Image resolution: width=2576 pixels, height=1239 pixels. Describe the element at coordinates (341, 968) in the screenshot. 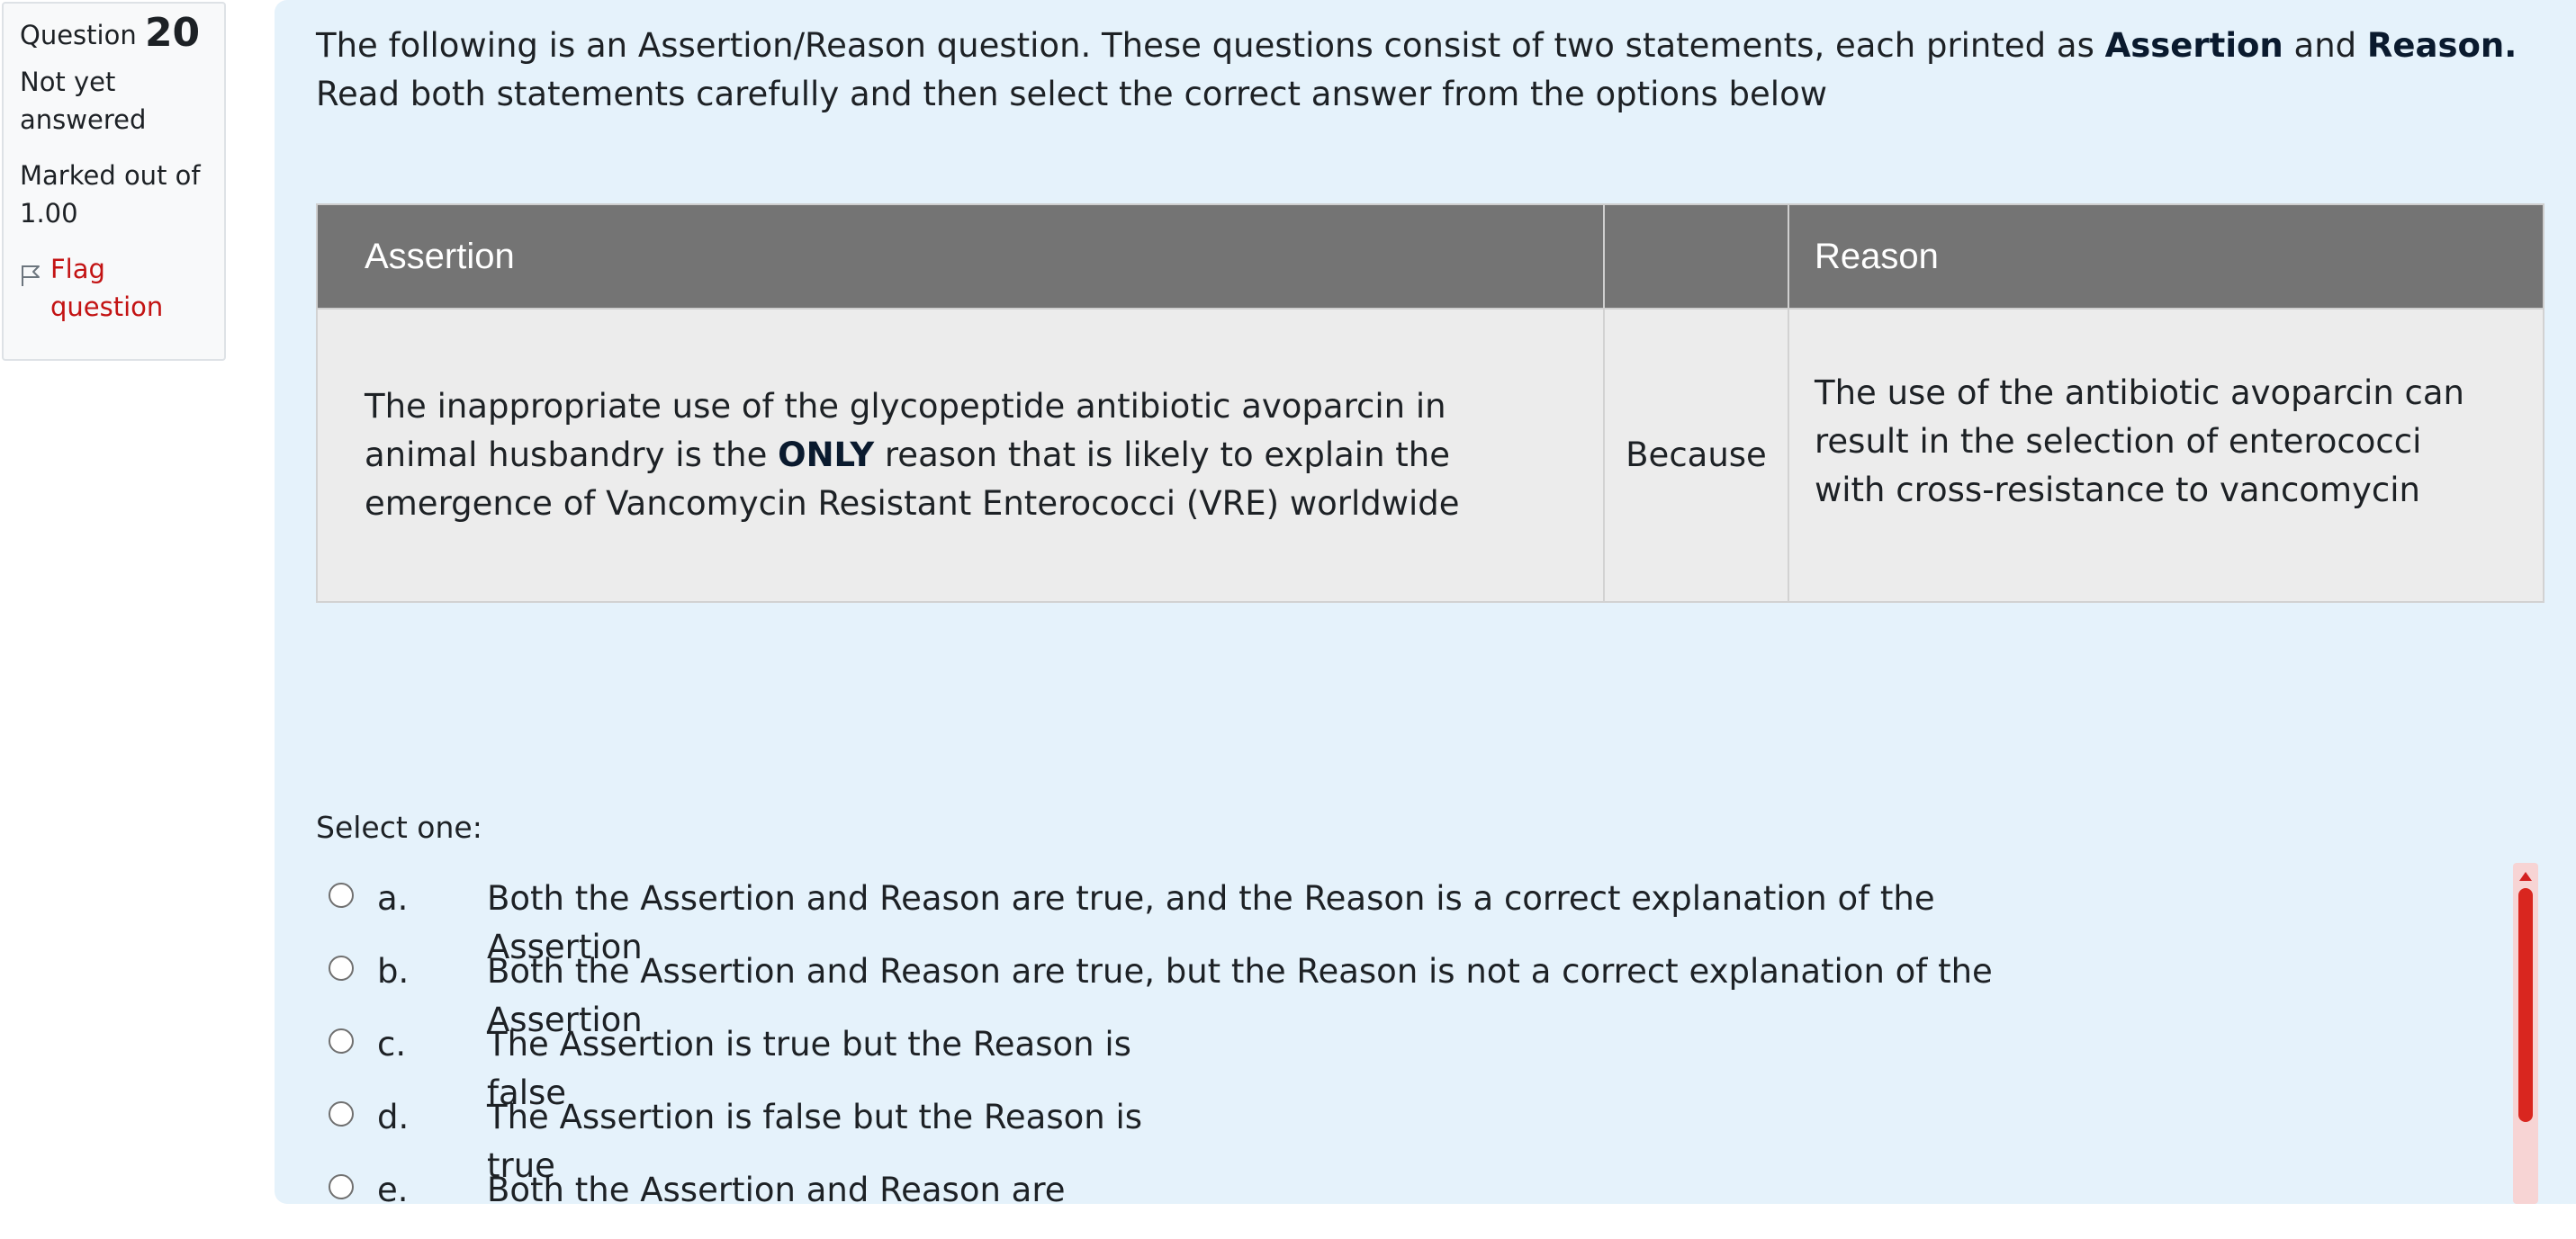

I see `radio-b` at that location.